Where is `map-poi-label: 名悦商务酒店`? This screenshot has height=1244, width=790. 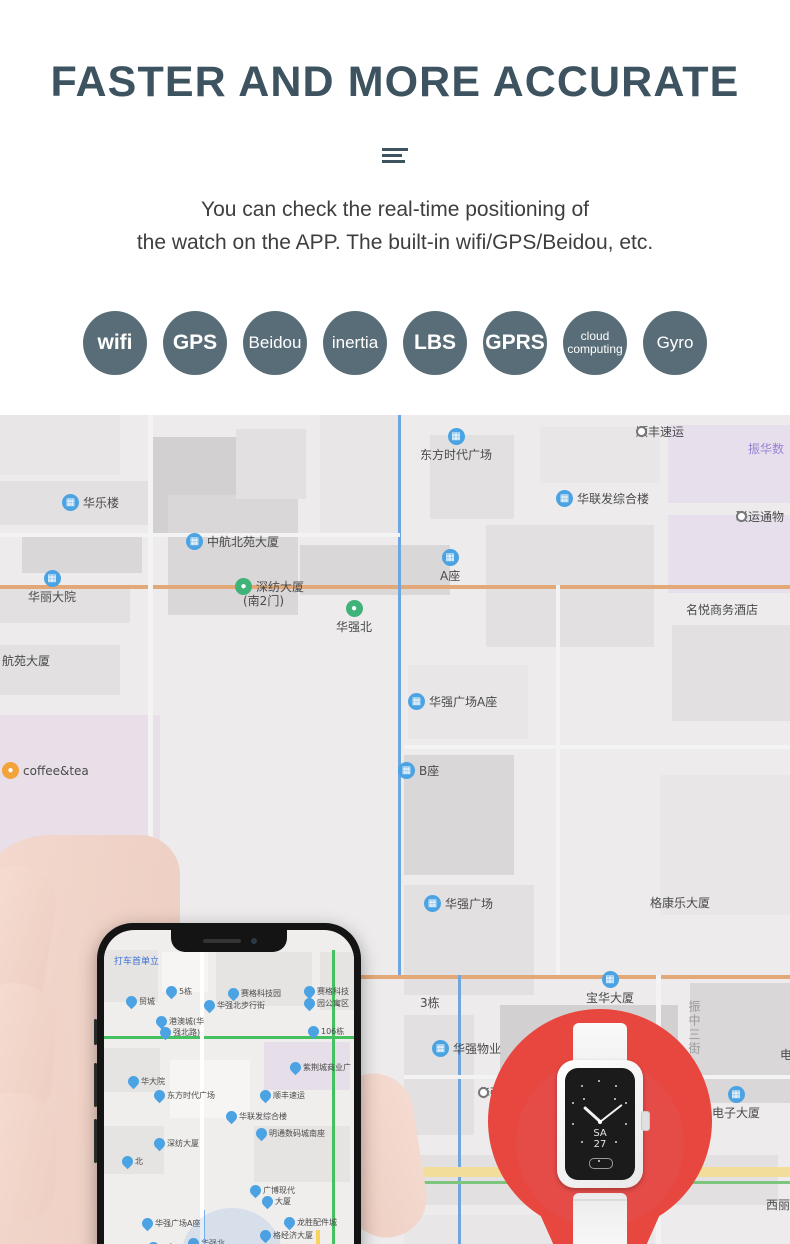
map-poi-label: 名悦商务酒店 is located at coordinates (722, 609).